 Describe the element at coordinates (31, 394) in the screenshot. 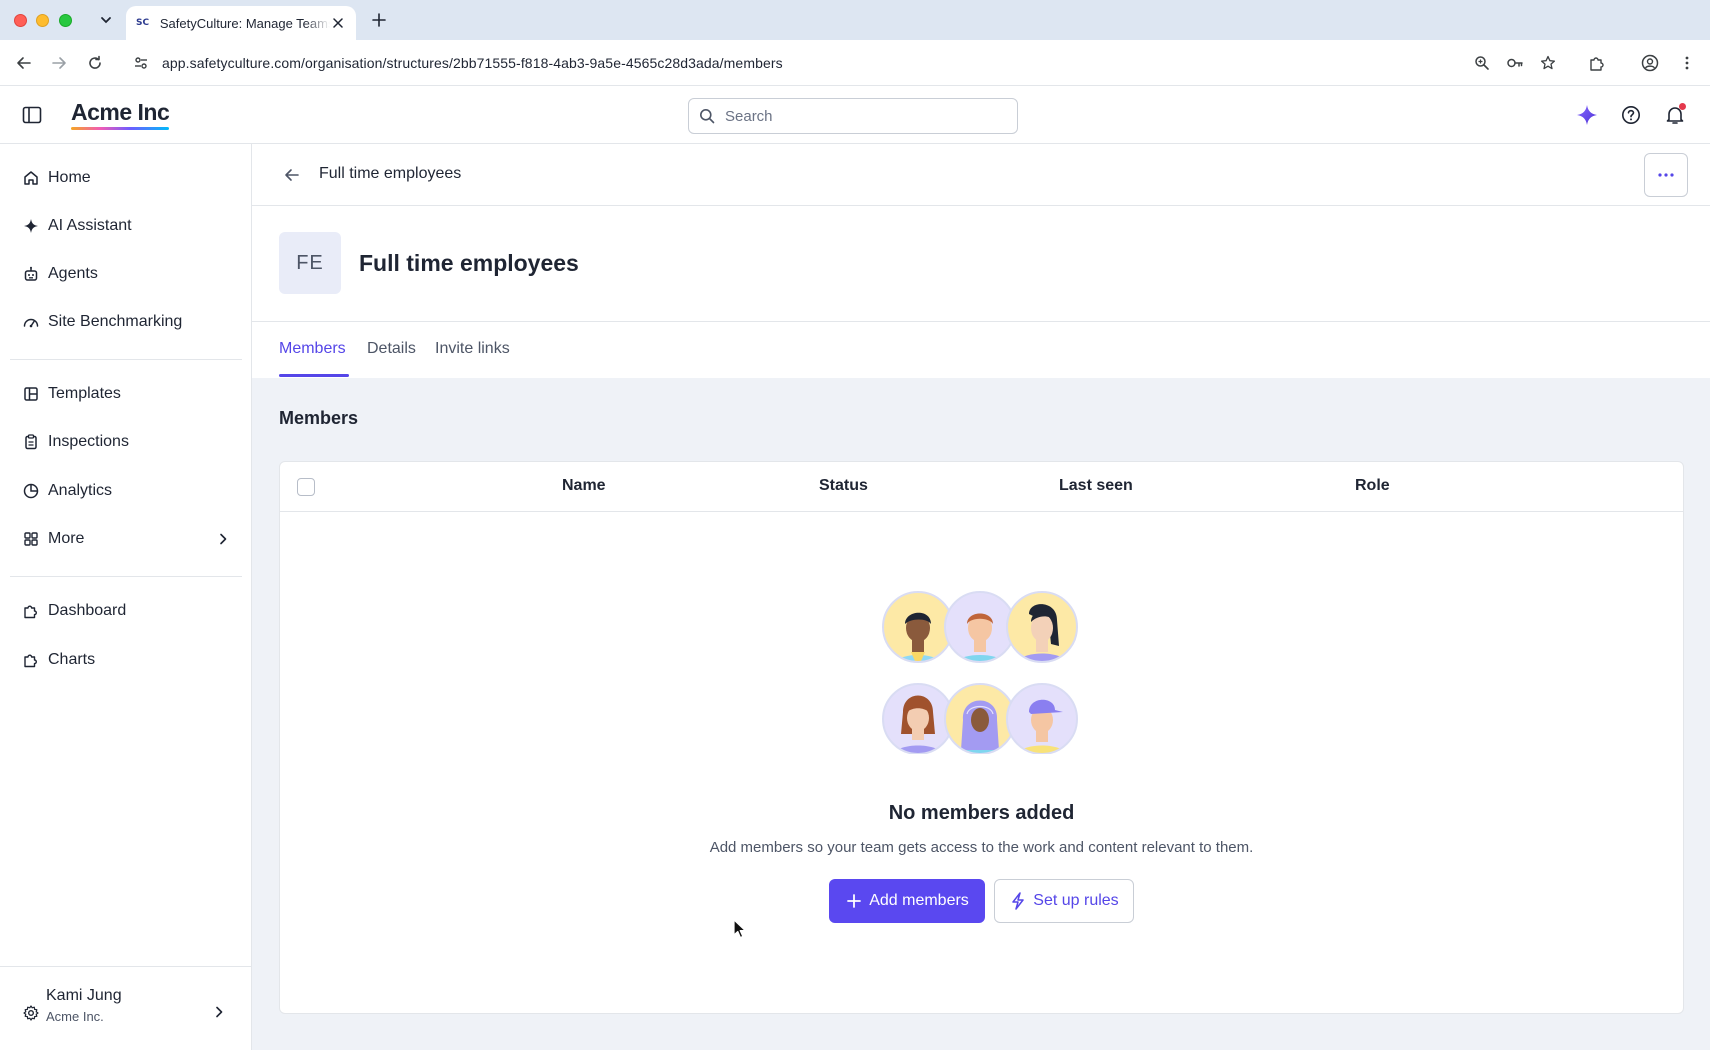

I see `template-icon` at that location.